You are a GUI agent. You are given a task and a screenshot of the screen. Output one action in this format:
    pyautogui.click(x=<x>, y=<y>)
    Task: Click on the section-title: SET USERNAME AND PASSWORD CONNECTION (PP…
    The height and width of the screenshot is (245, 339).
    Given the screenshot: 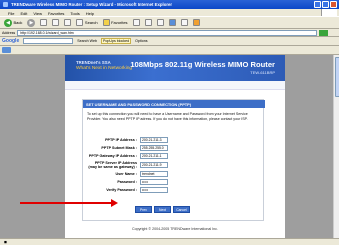 What is the action you would take?
    pyautogui.click(x=174, y=104)
    